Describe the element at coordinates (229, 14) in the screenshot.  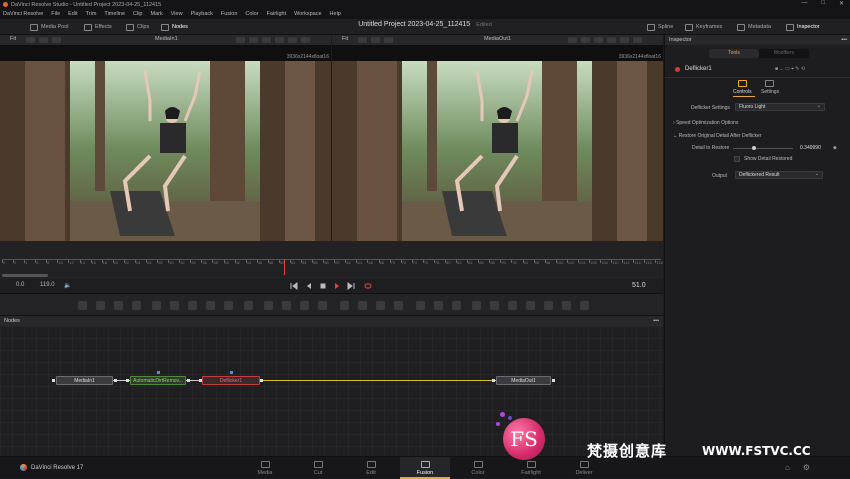
I see `menu-fusion: Fusion` at that location.